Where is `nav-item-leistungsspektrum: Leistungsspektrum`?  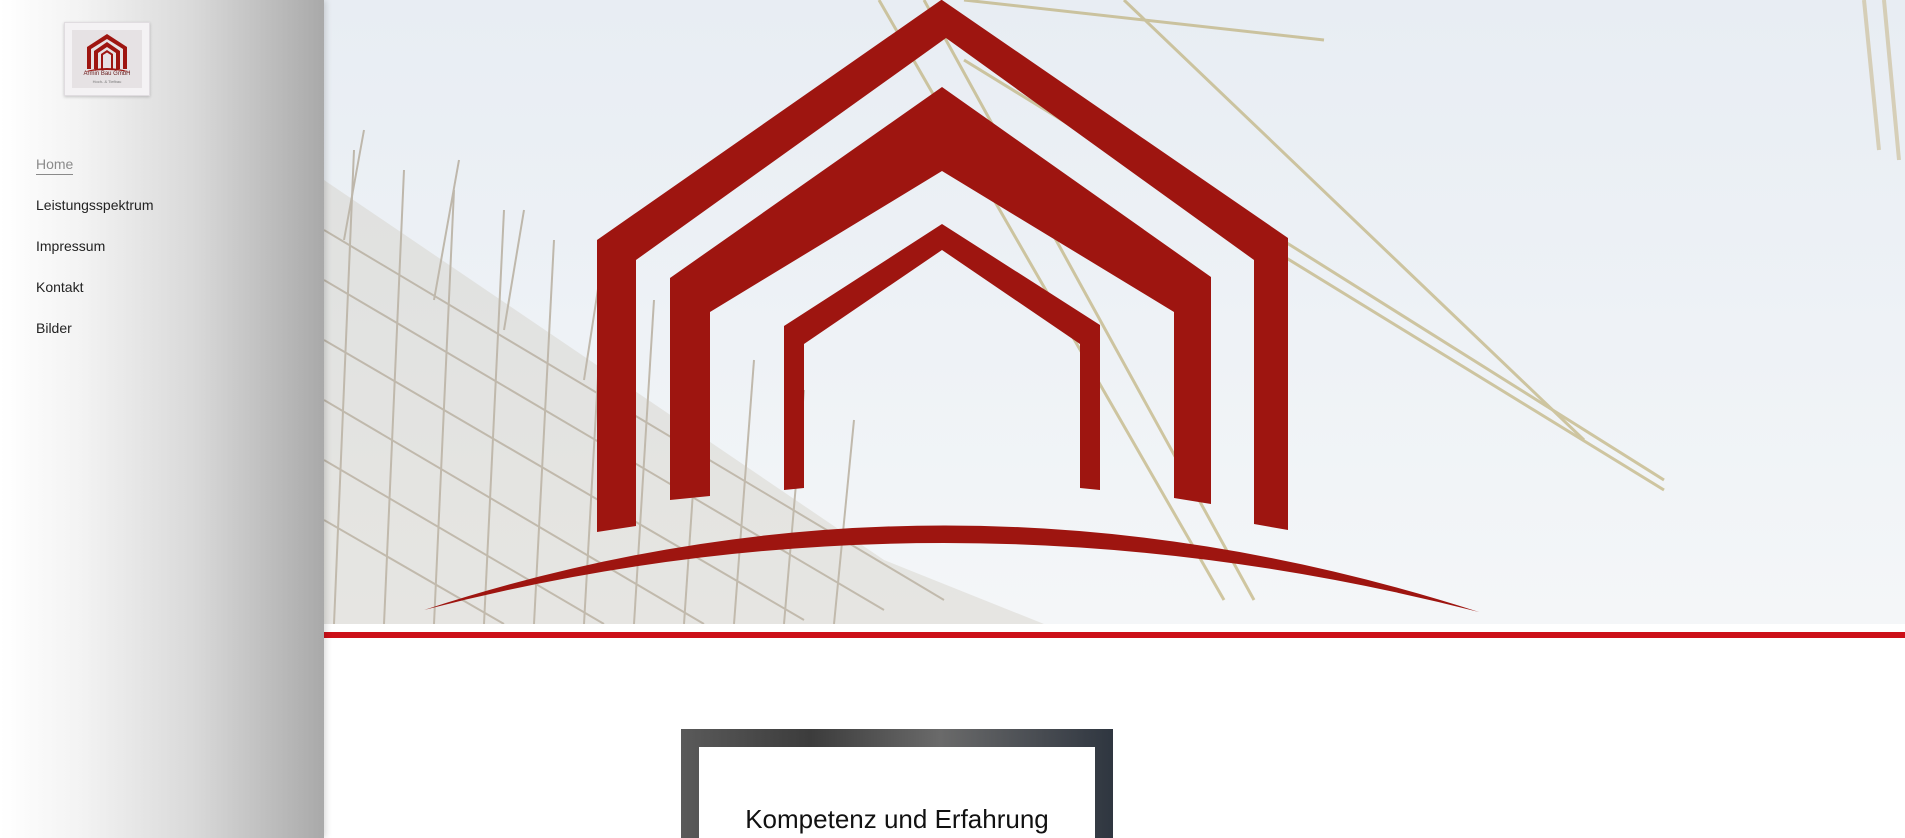 nav-item-leistungsspektrum: Leistungsspektrum is located at coordinates (95, 217).